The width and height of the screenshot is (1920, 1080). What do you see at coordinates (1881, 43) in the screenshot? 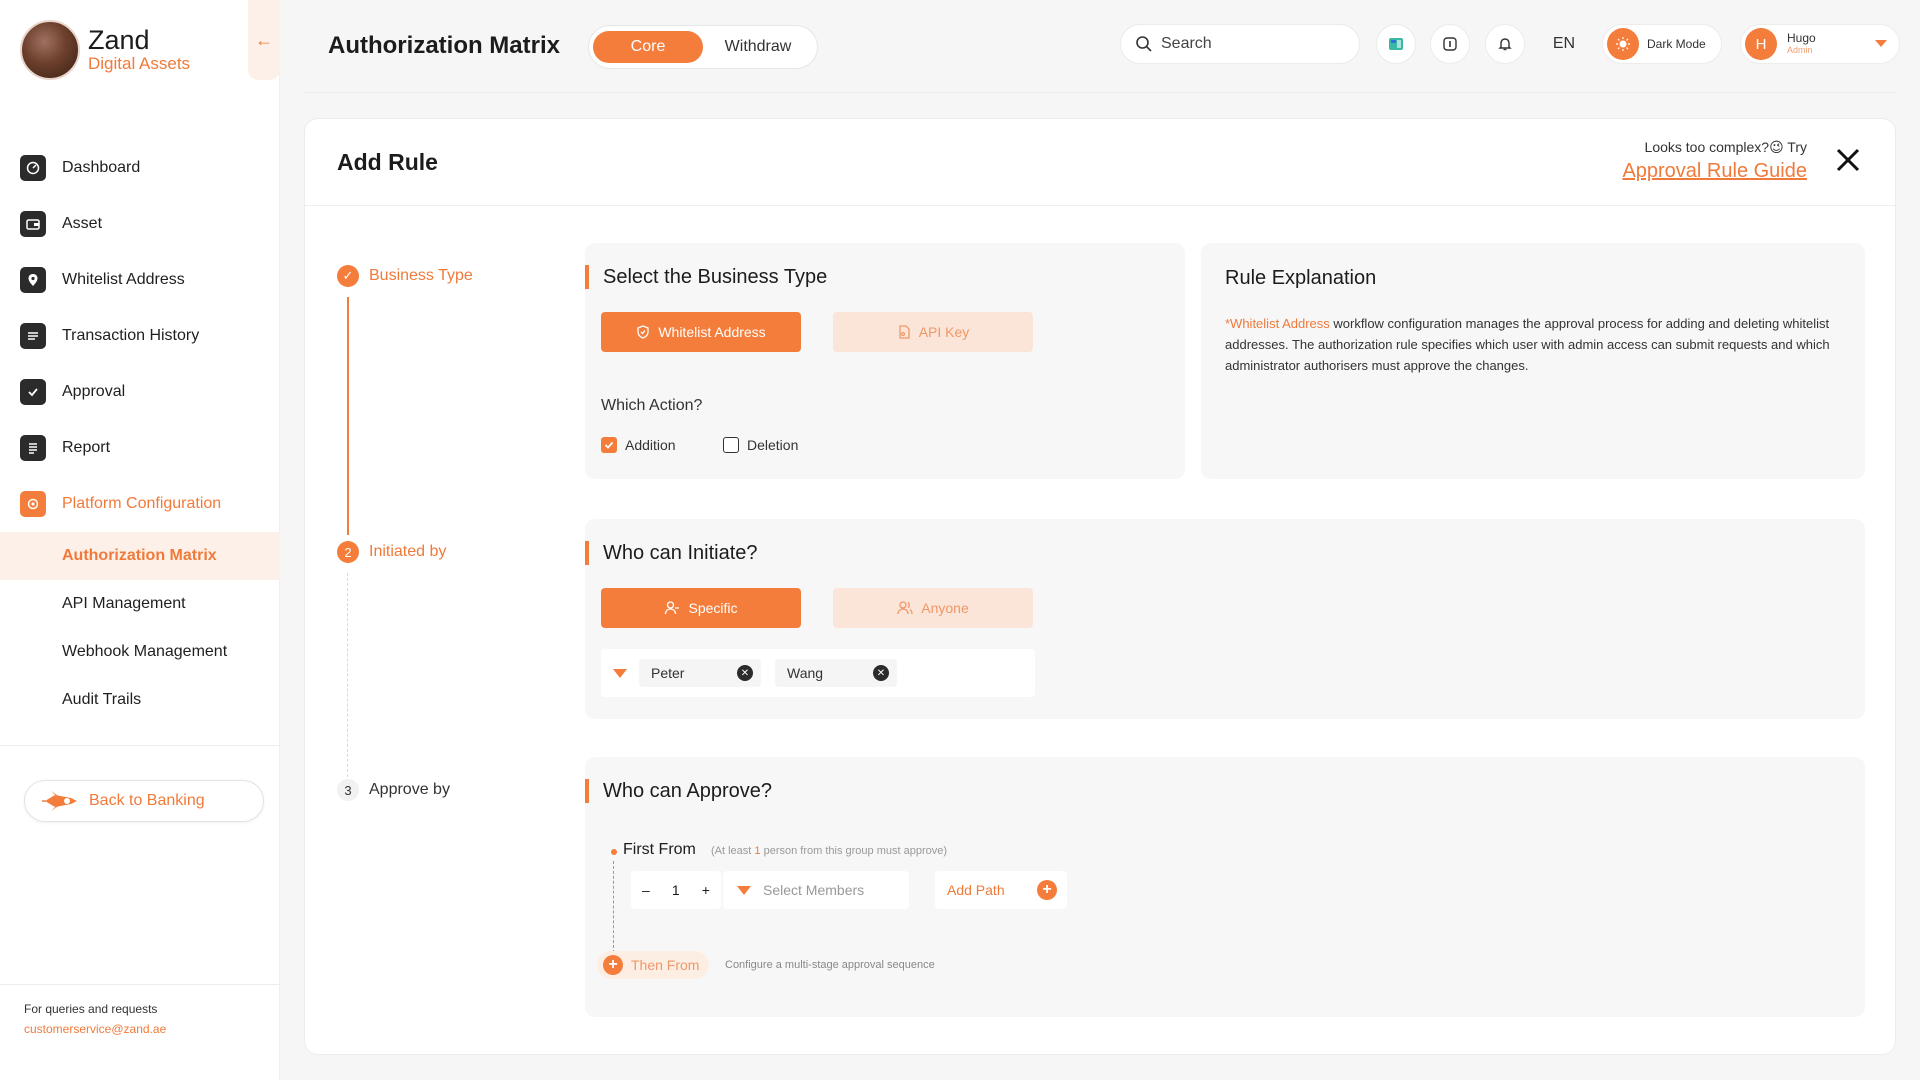
I see `chevron-down-icon` at bounding box center [1881, 43].